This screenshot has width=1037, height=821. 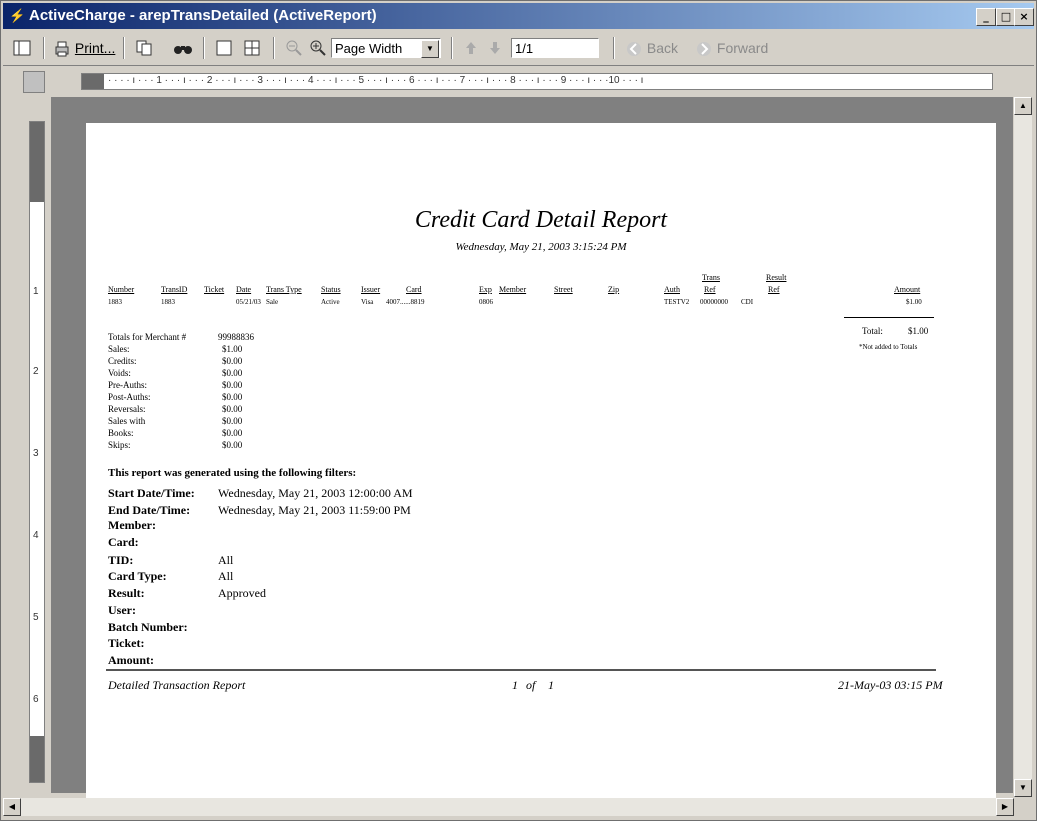 I want to click on column-header: Trans Type, so click(x=284, y=289).